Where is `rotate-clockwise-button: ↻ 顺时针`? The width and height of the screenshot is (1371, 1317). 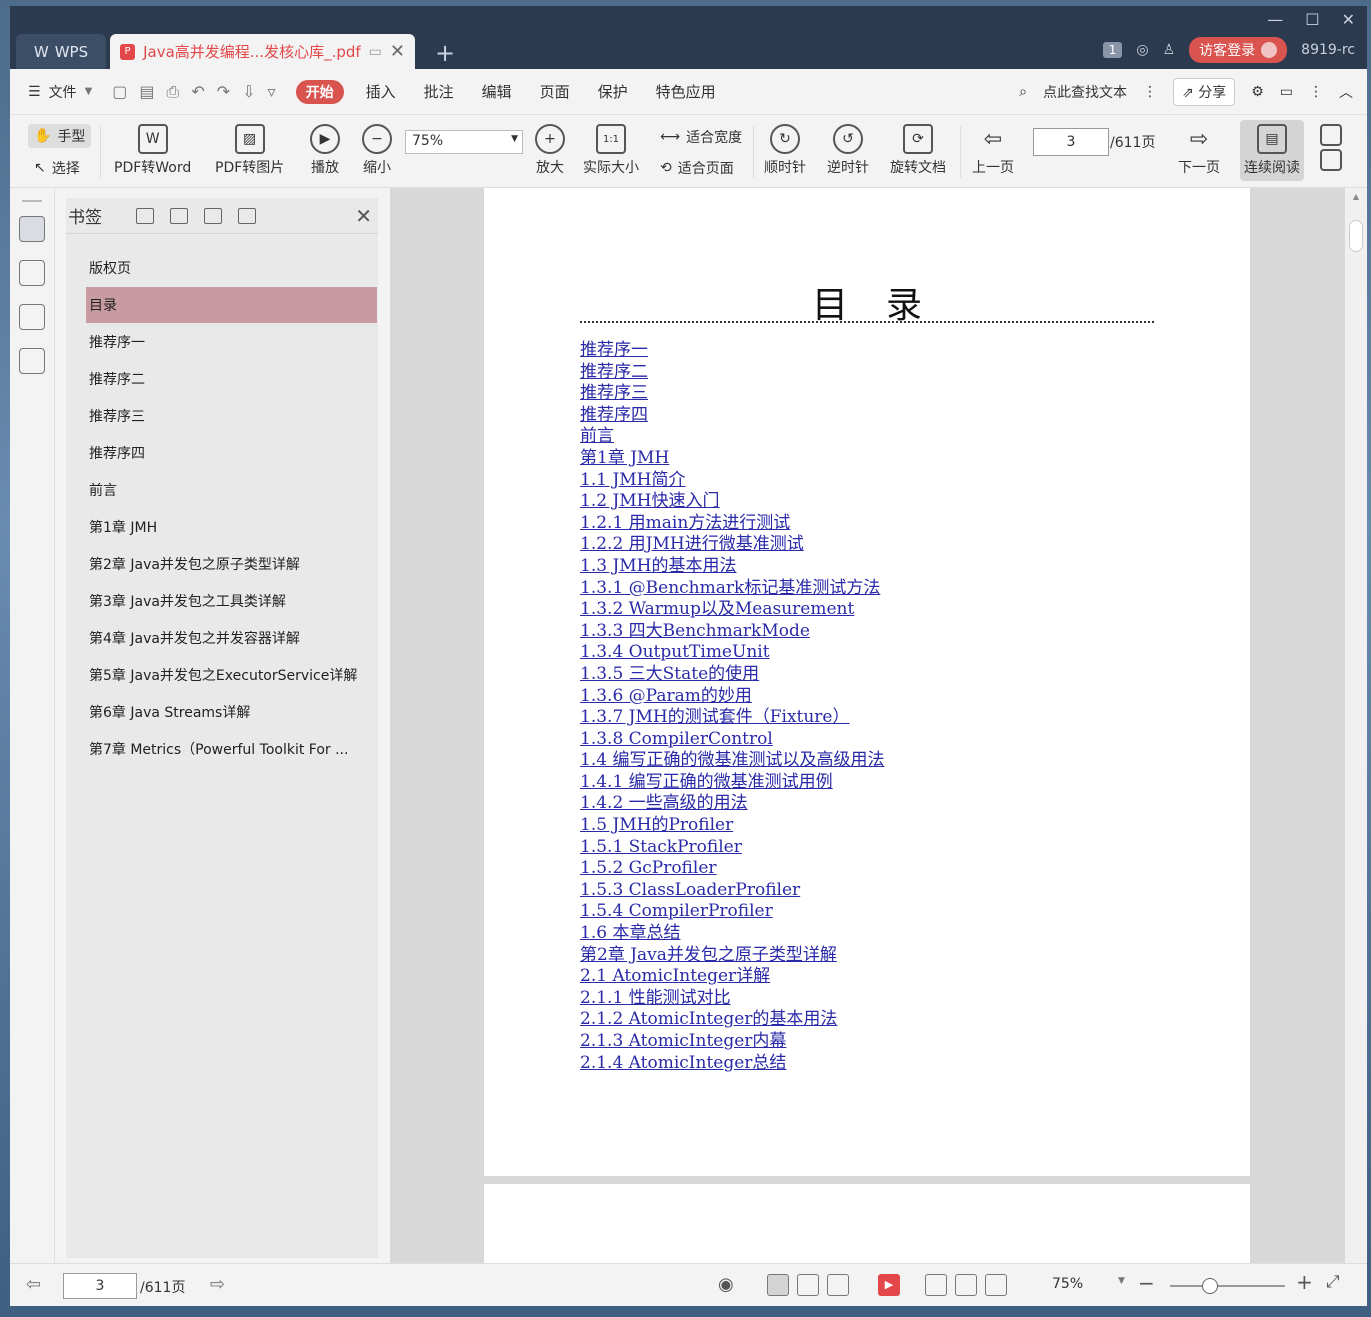
rotate-clockwise-button: ↻ 顺时针 is located at coordinates (785, 150).